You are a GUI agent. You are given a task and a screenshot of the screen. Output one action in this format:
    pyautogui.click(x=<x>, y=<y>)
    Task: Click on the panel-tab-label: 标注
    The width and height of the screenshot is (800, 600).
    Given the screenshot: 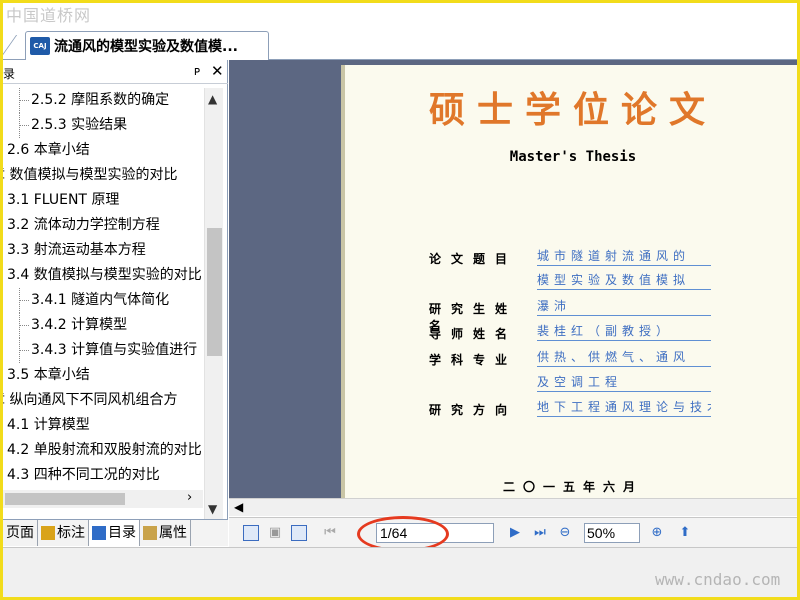 What is the action you would take?
    pyautogui.click(x=71, y=533)
    